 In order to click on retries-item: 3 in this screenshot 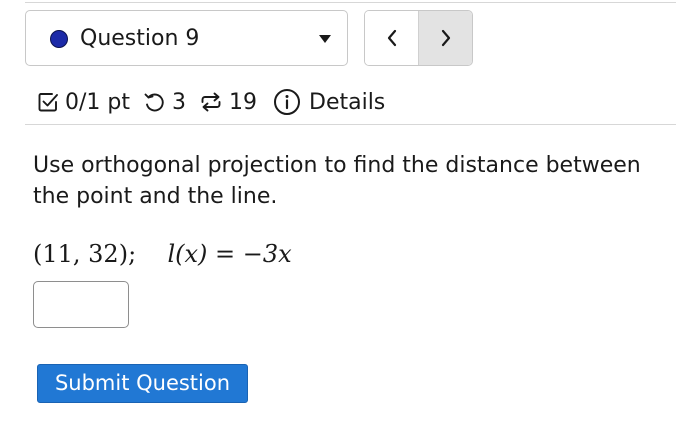, I will do `click(164, 102)`.